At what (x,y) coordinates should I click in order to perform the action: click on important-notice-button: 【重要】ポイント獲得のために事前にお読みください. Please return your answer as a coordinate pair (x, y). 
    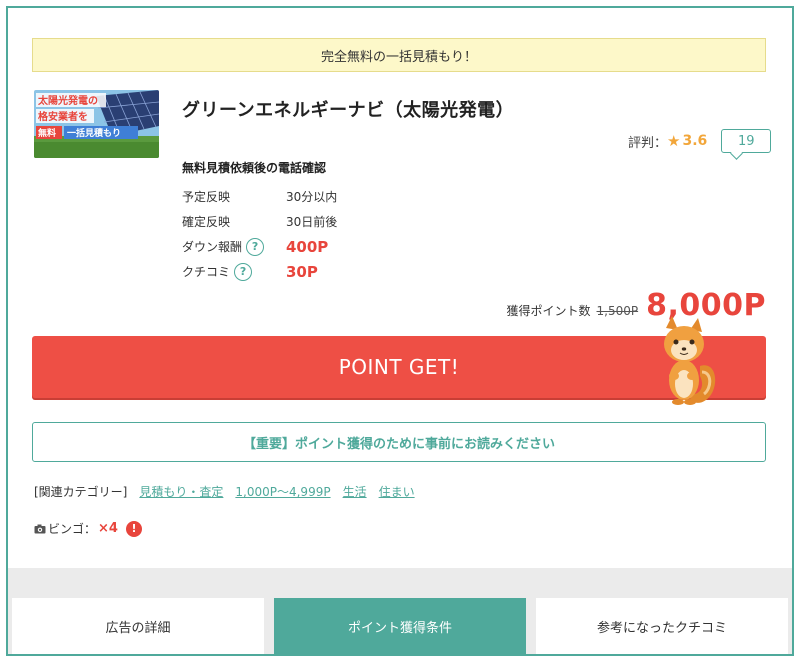
    Looking at the image, I should click on (399, 442).